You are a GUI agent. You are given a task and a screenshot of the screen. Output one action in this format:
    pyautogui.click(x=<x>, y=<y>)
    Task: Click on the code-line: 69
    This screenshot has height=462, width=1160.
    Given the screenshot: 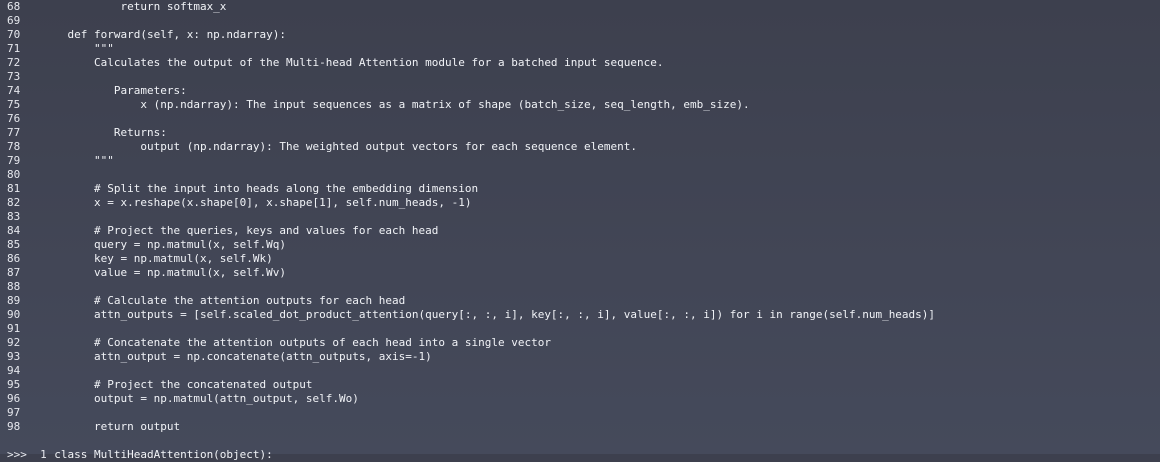 What is the action you would take?
    pyautogui.click(x=580, y=21)
    